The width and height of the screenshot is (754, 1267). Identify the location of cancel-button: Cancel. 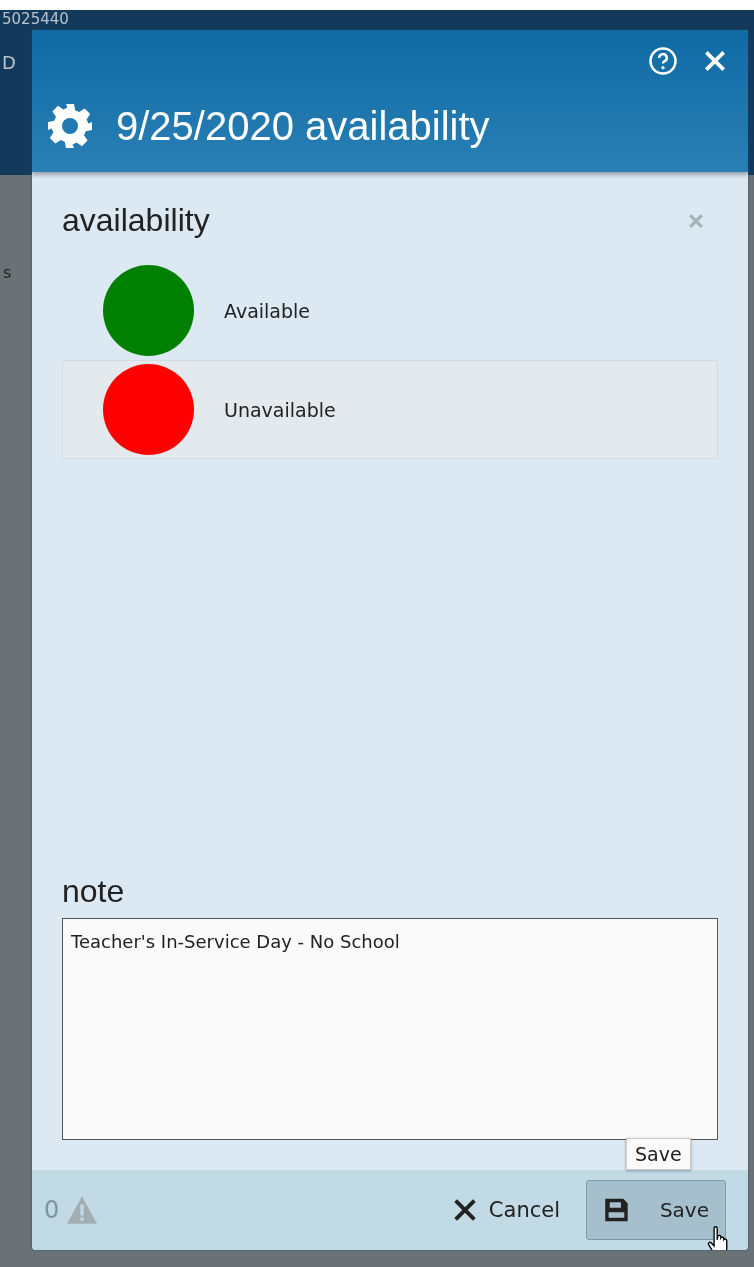
(505, 1210).